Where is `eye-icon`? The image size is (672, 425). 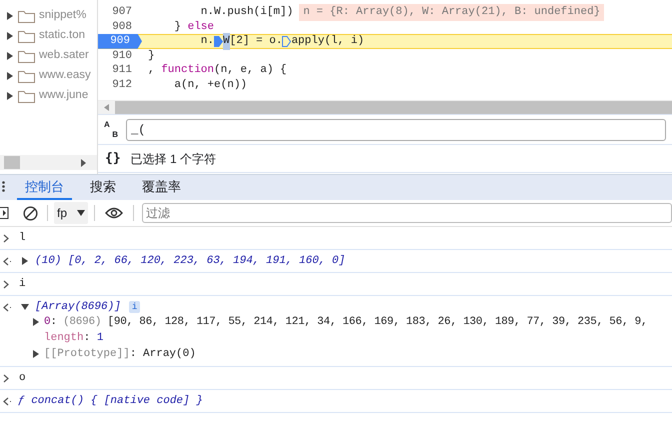 eye-icon is located at coordinates (114, 213).